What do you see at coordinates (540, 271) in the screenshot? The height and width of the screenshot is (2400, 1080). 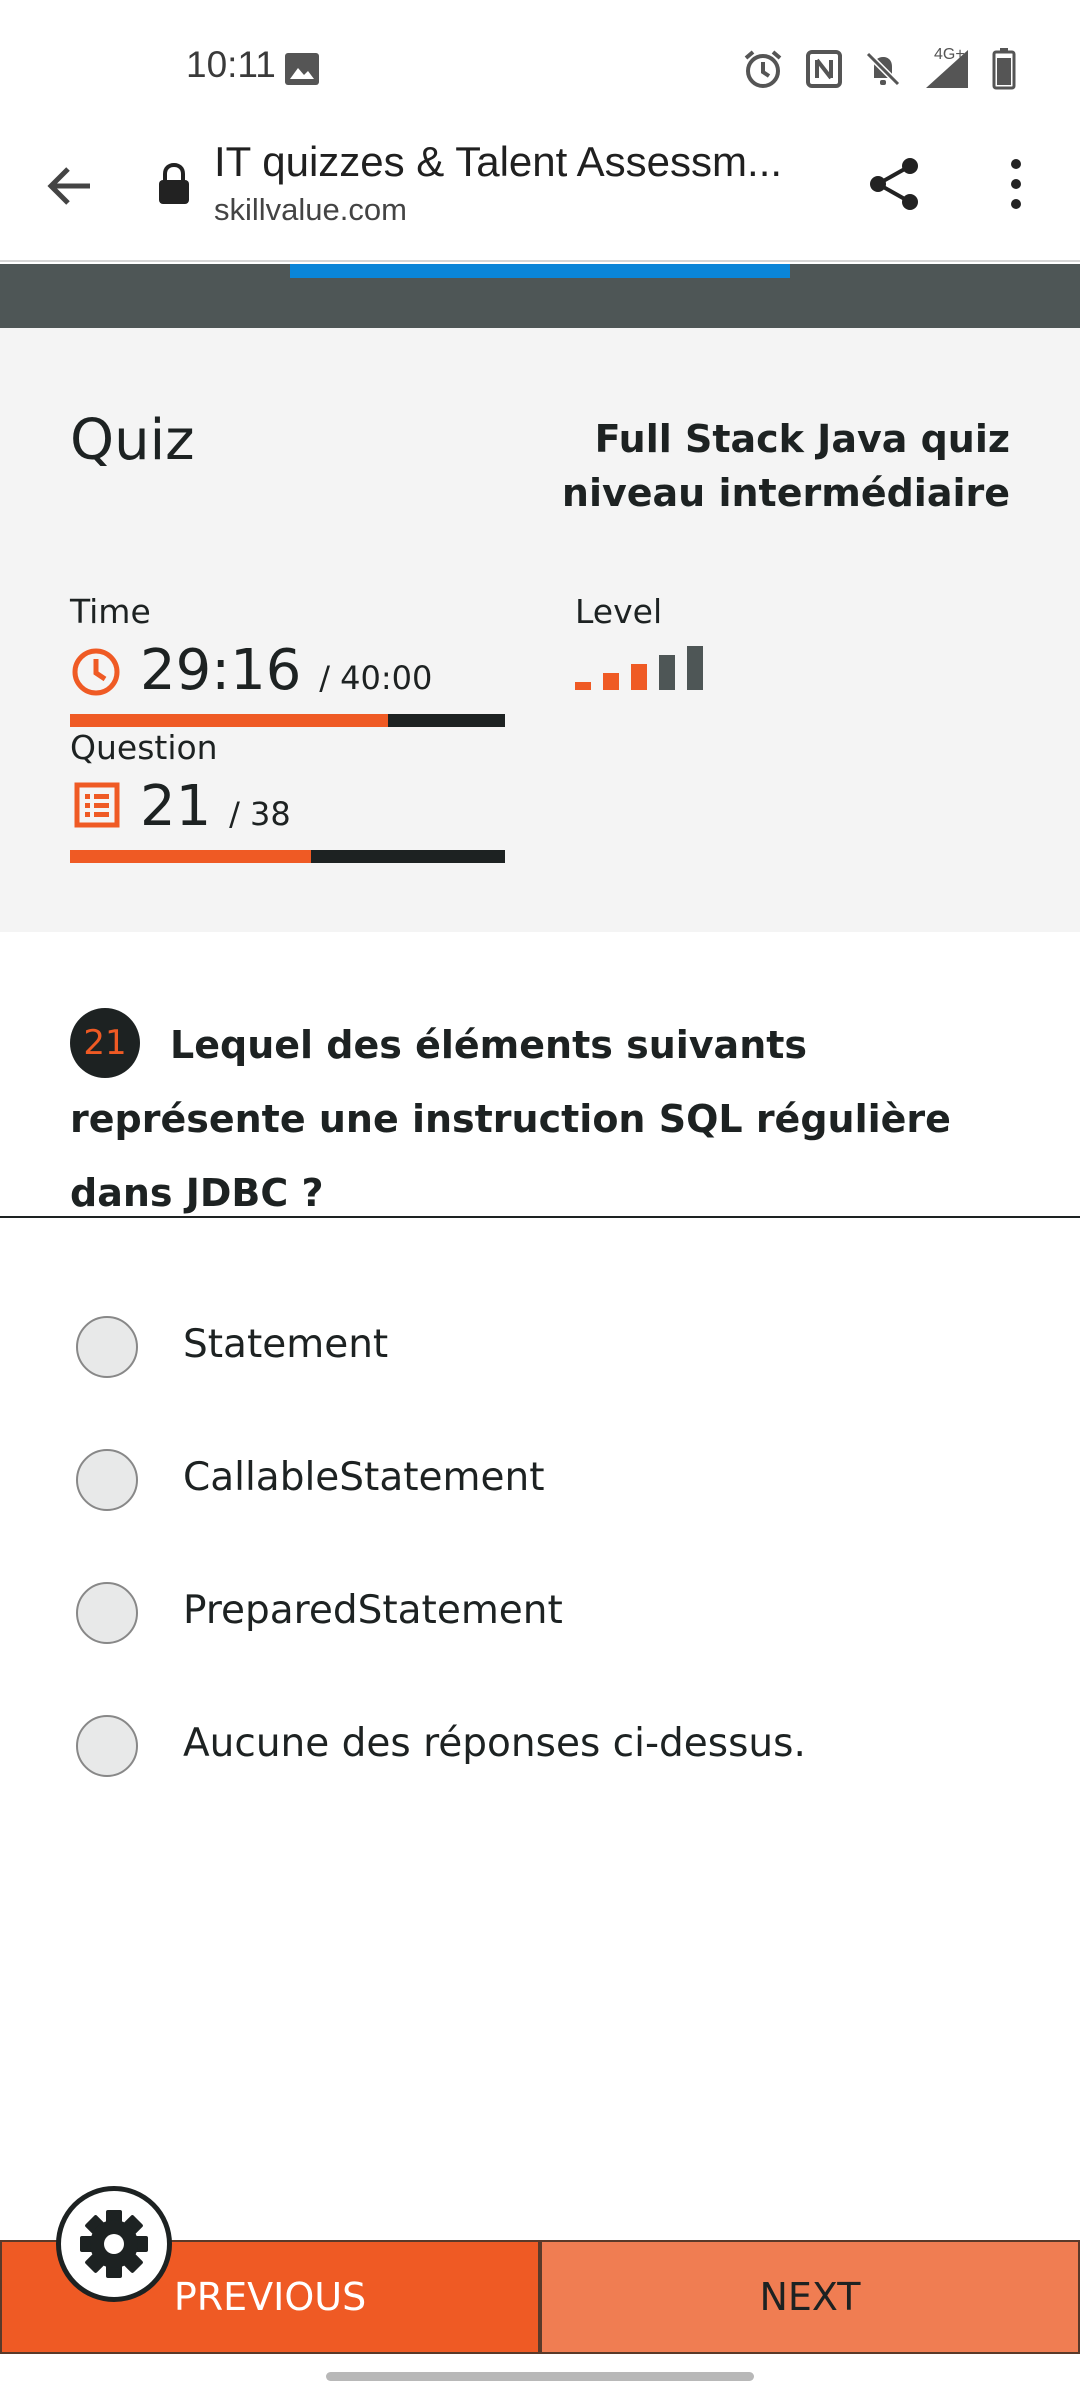 I see `header-progress-indicator` at bounding box center [540, 271].